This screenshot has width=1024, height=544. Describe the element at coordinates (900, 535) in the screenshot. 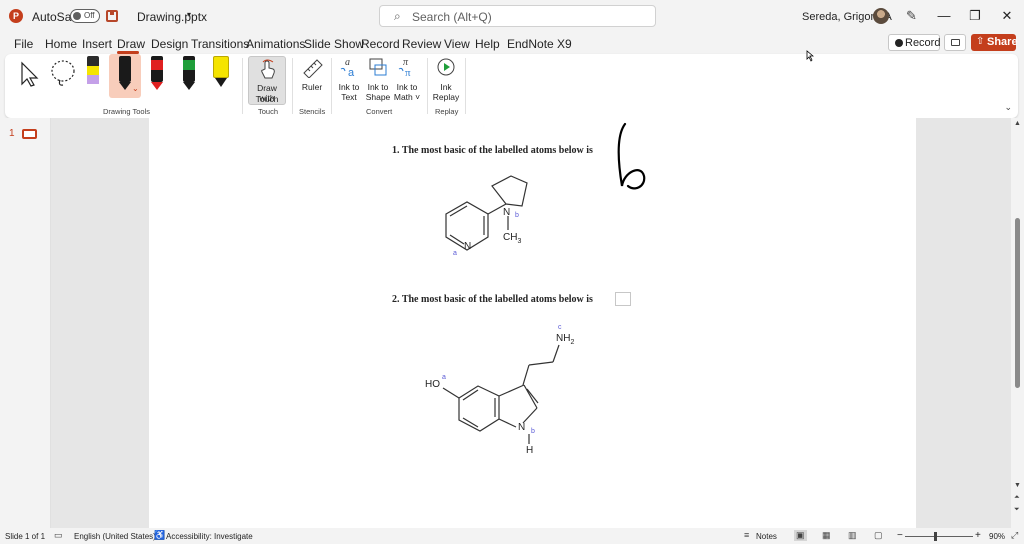

I see `zoom-out-button: −` at that location.